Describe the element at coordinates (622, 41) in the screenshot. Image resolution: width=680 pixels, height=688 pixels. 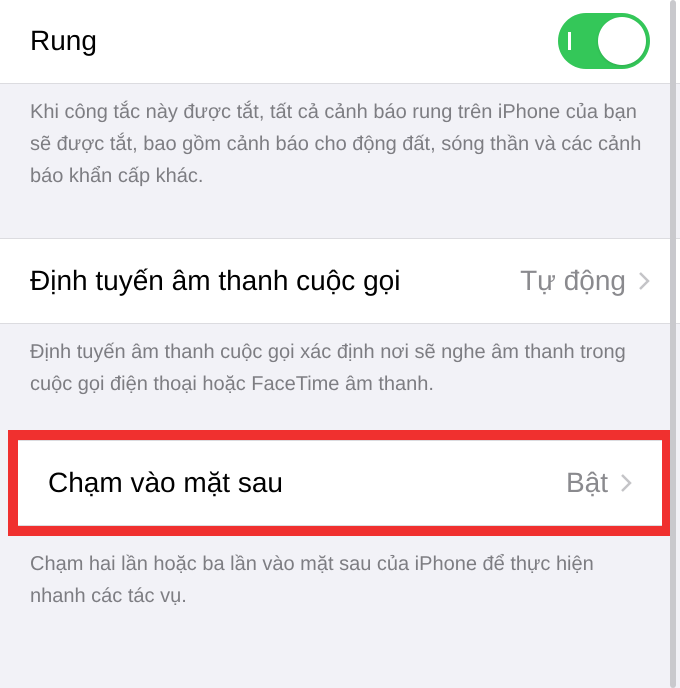
I see `toggle-knob` at that location.